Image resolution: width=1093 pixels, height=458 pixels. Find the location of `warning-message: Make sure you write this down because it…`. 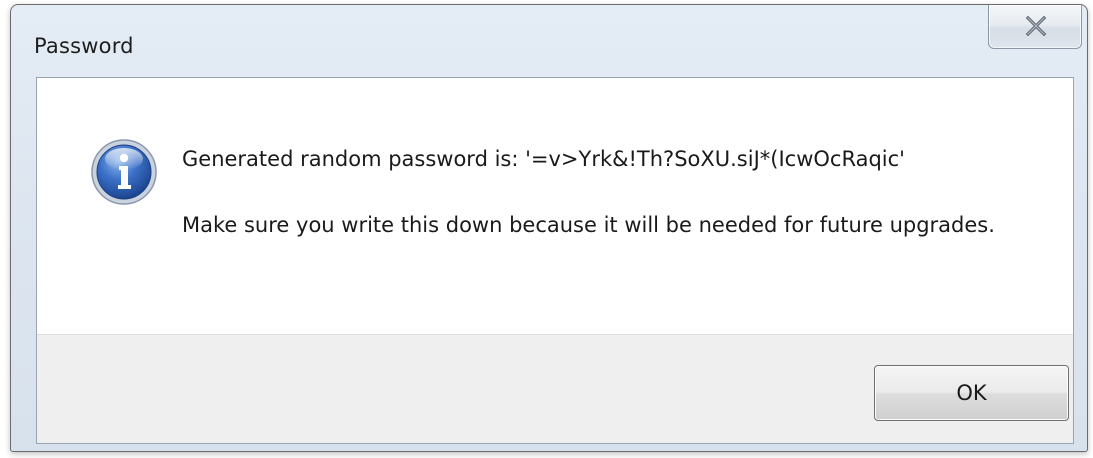

warning-message: Make sure you write this down because it… is located at coordinates (588, 225).